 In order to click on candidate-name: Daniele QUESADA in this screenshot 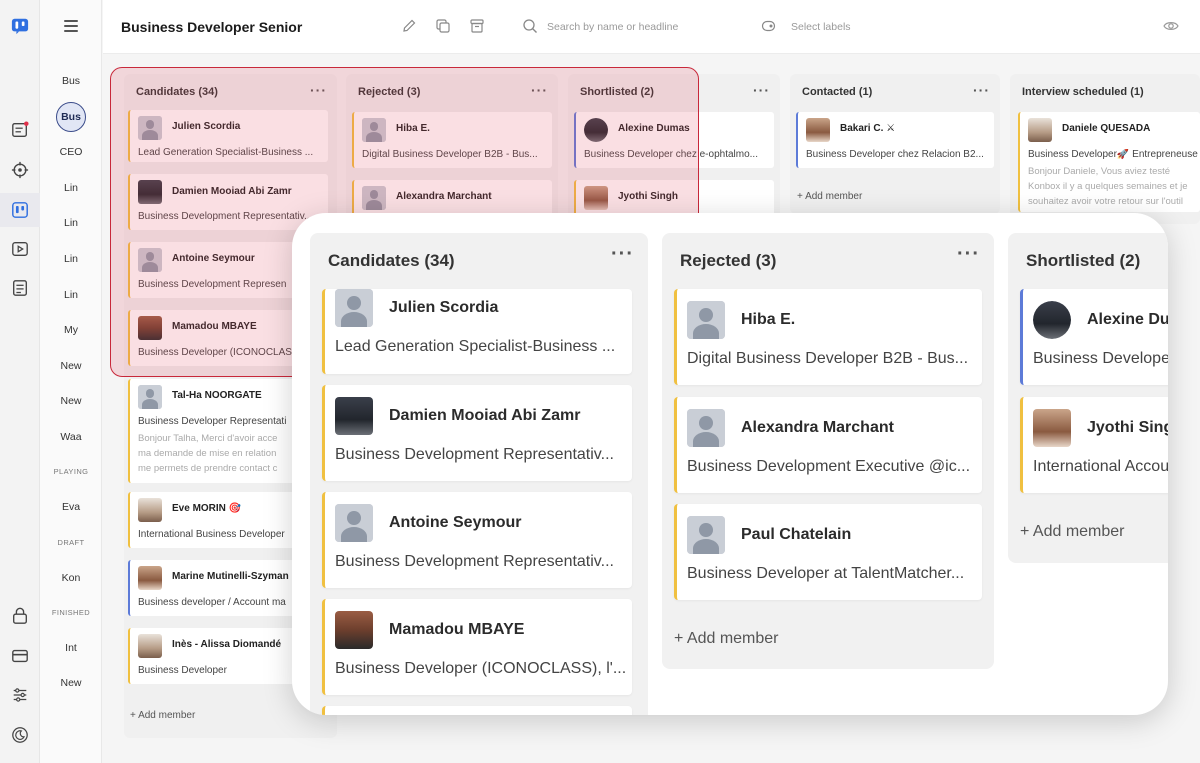, I will do `click(1106, 128)`.